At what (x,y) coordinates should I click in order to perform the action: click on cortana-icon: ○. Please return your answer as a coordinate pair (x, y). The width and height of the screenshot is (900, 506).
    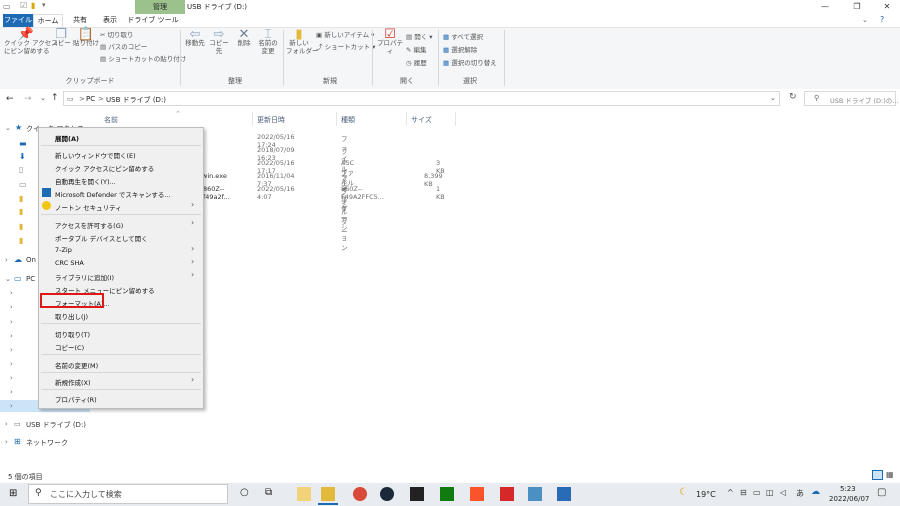
    Looking at the image, I should click on (244, 492).